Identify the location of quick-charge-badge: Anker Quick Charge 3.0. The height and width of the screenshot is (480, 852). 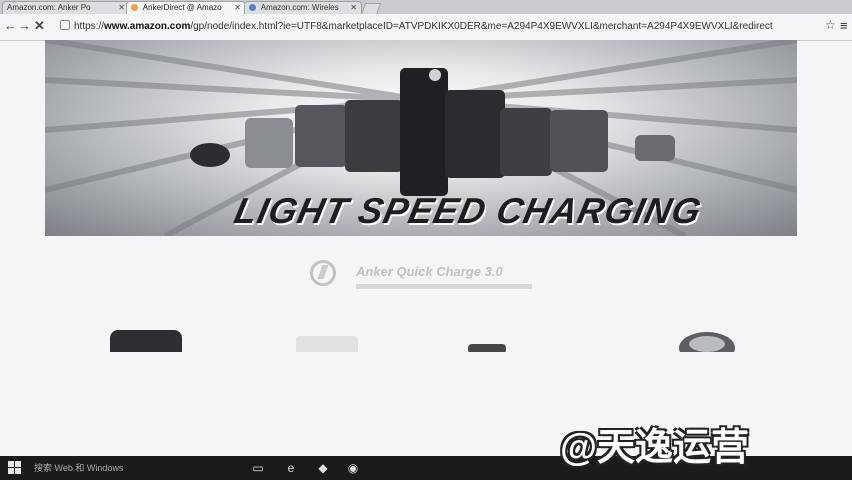
(466, 278).